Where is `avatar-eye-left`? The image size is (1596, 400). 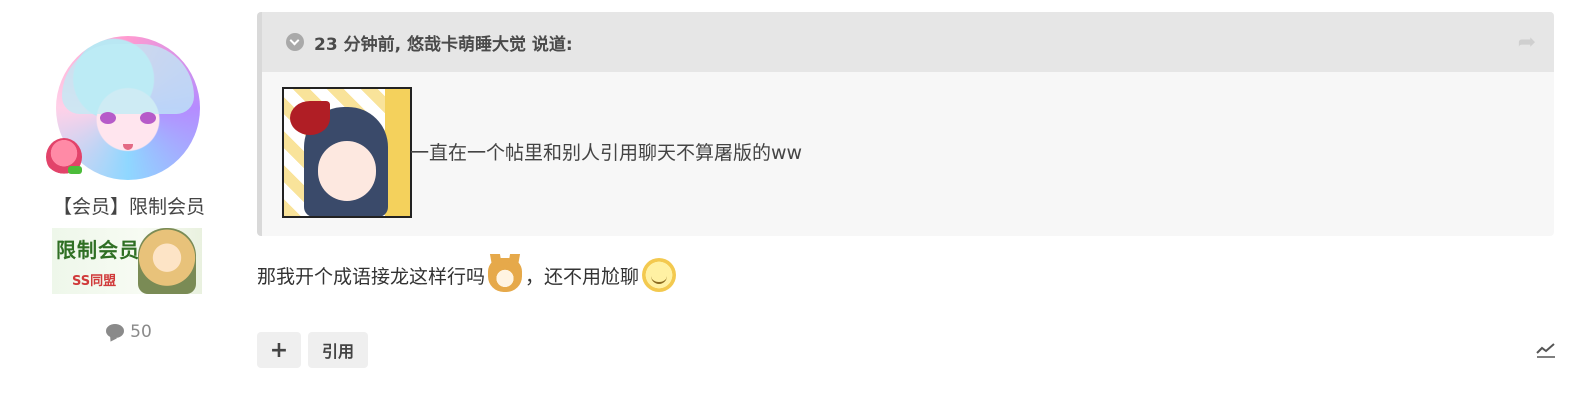 avatar-eye-left is located at coordinates (108, 118).